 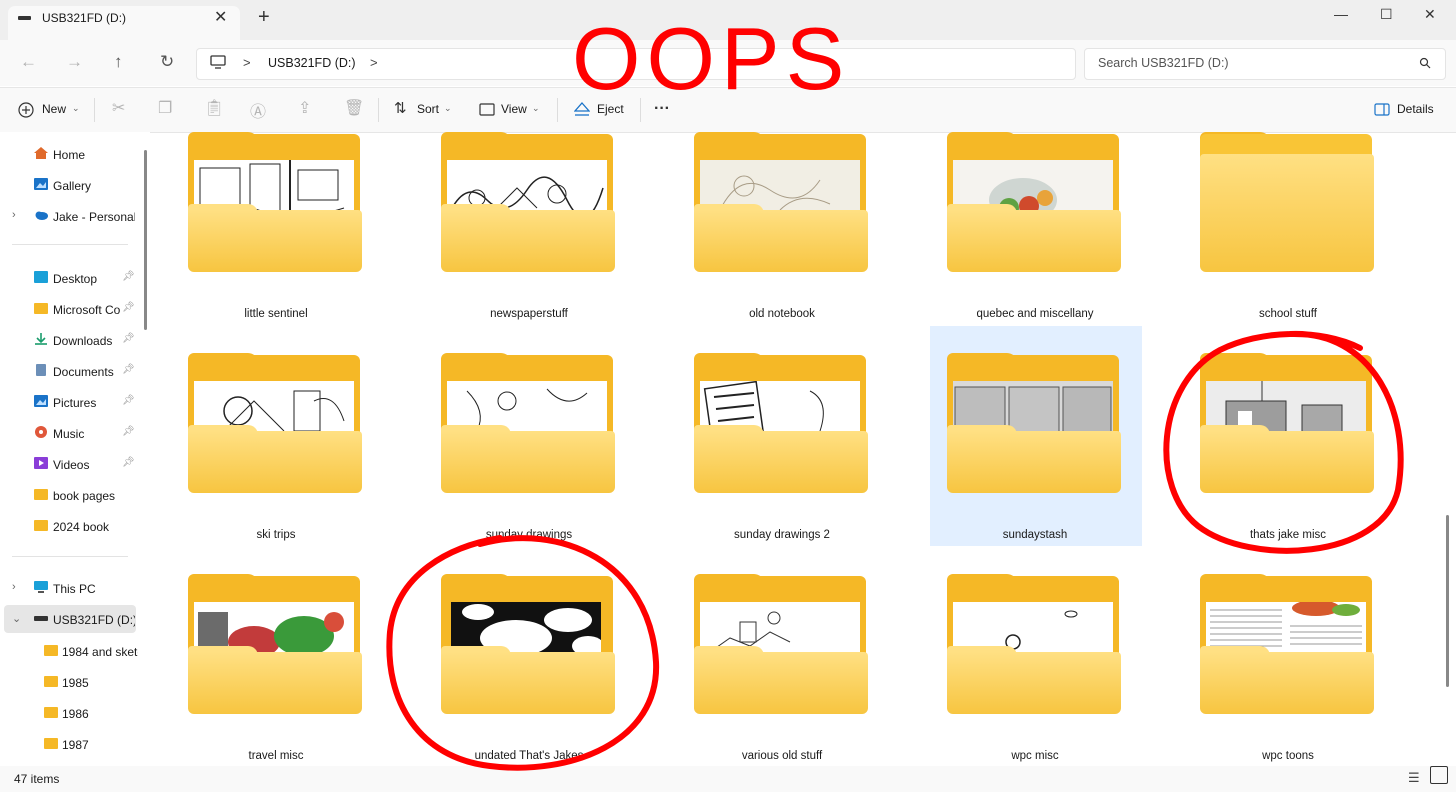 What do you see at coordinates (41, 153) in the screenshot?
I see `home-icon` at bounding box center [41, 153].